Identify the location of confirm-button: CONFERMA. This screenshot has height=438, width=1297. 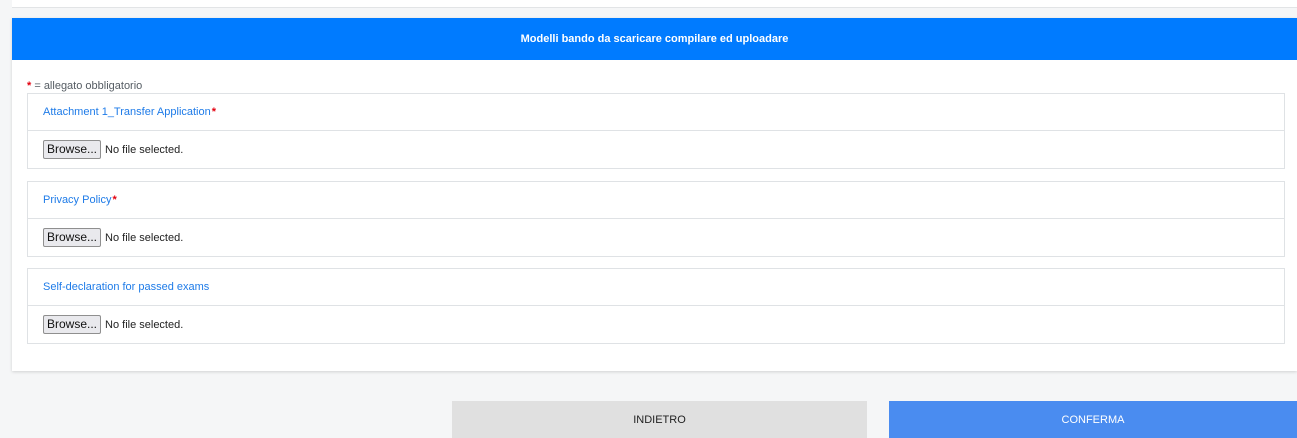
(1093, 419).